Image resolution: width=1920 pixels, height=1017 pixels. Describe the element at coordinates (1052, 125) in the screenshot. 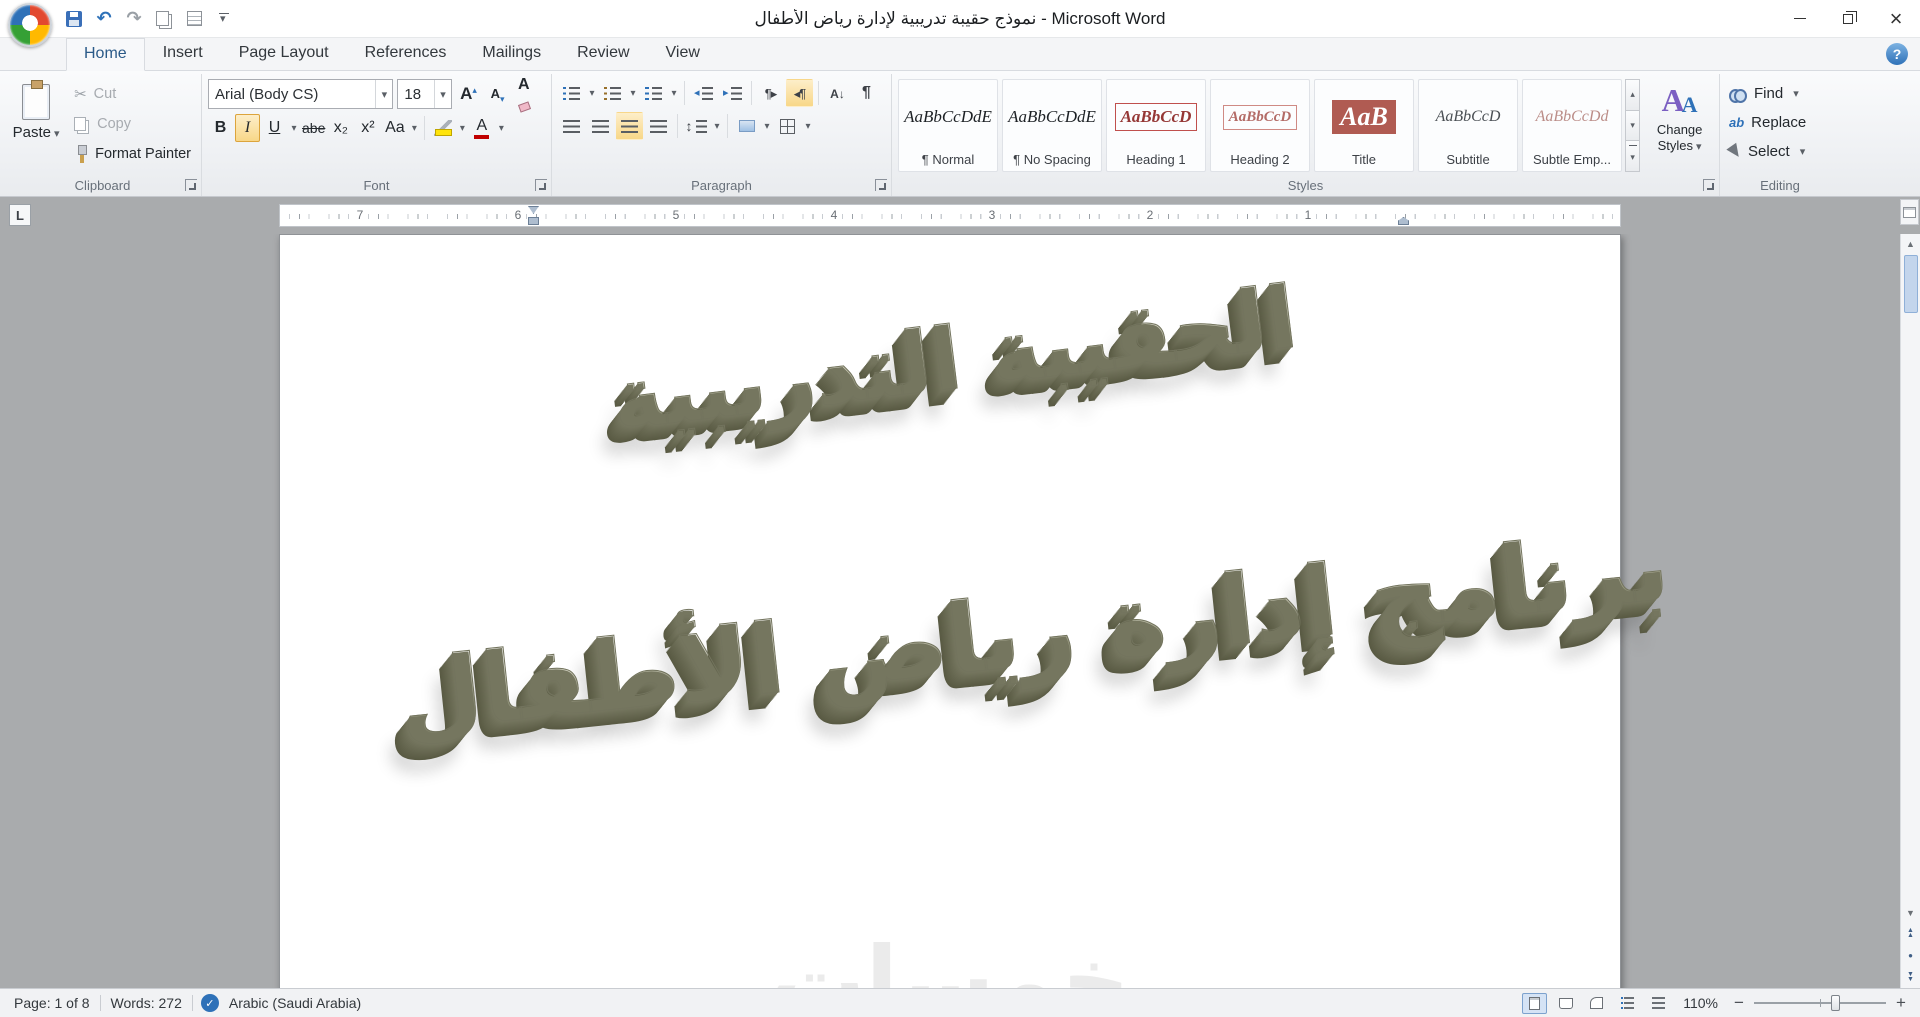

I see `style-no-spacing: AaBbCcDdE ¶ No Spacing` at that location.